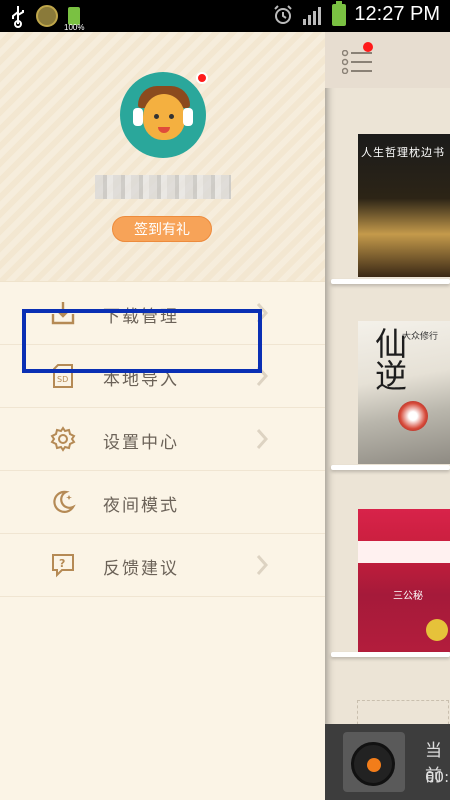  I want to click on moon-icon, so click(64, 501).